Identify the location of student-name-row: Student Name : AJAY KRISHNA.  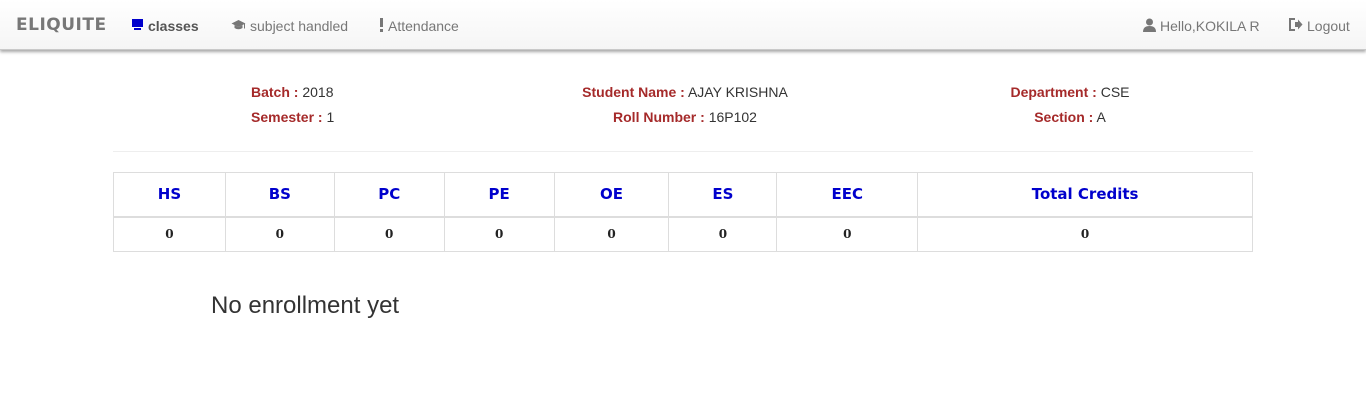
(685, 92).